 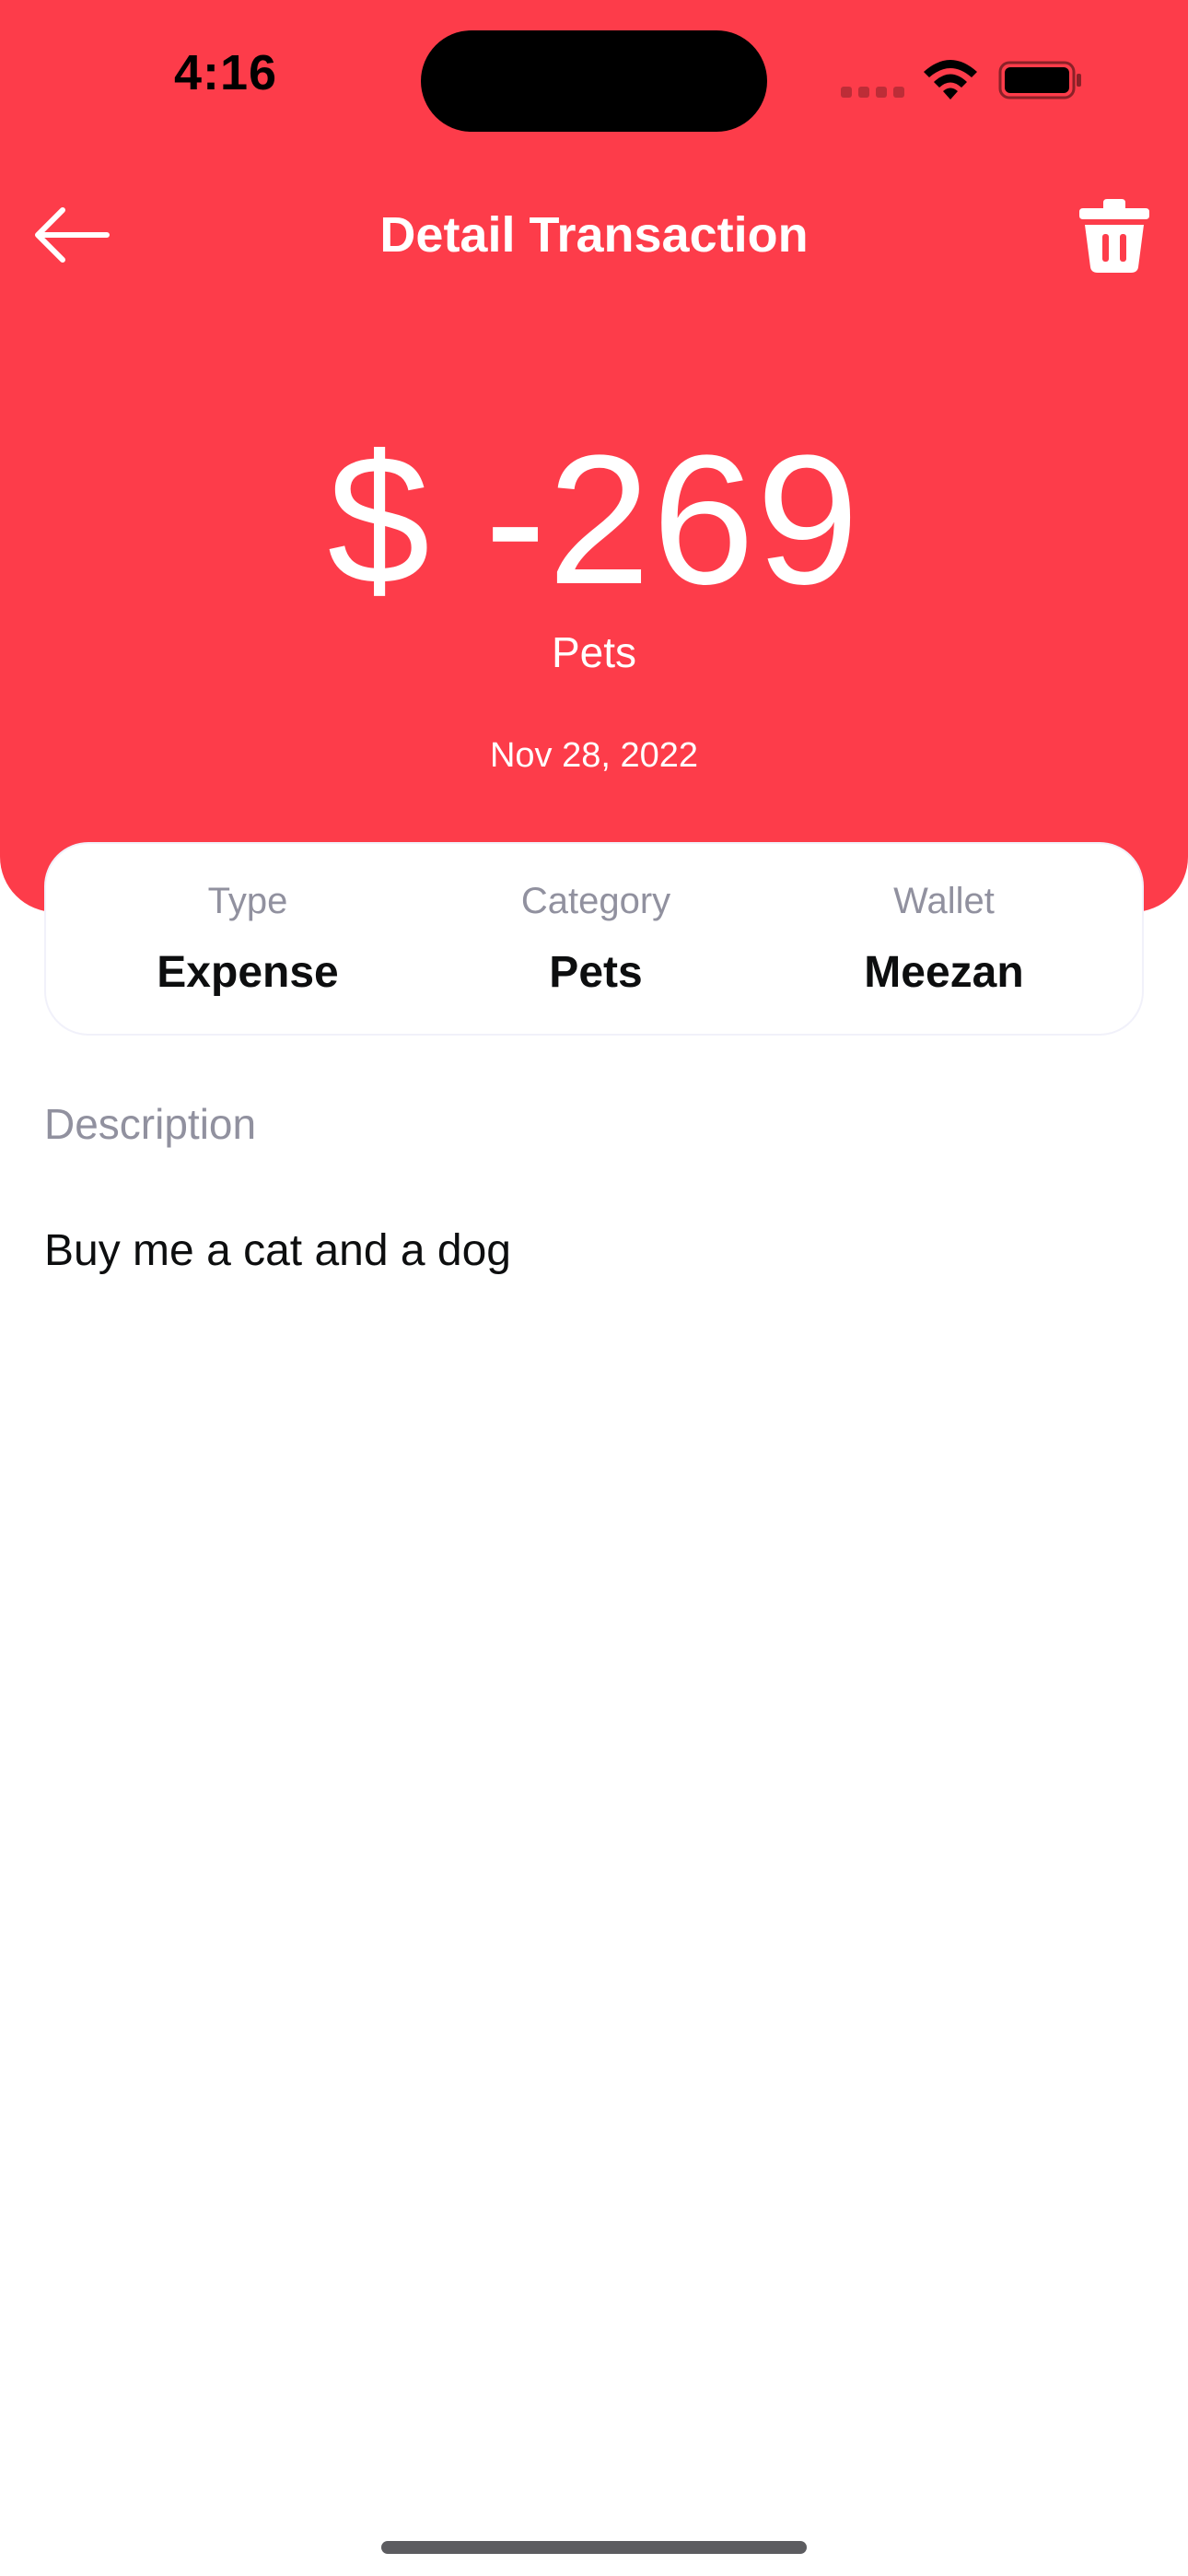 I want to click on transaction-info-card: Type Expense Category Pets Wallet Meezan, so click(x=594, y=939).